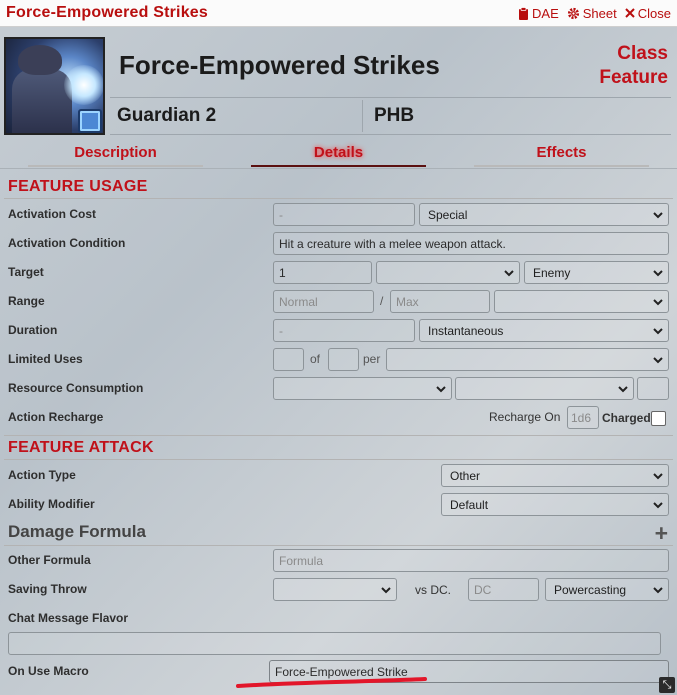 This screenshot has height=695, width=677. I want to click on on-use-macro-input: Force-Empowered Strike, so click(469, 671).